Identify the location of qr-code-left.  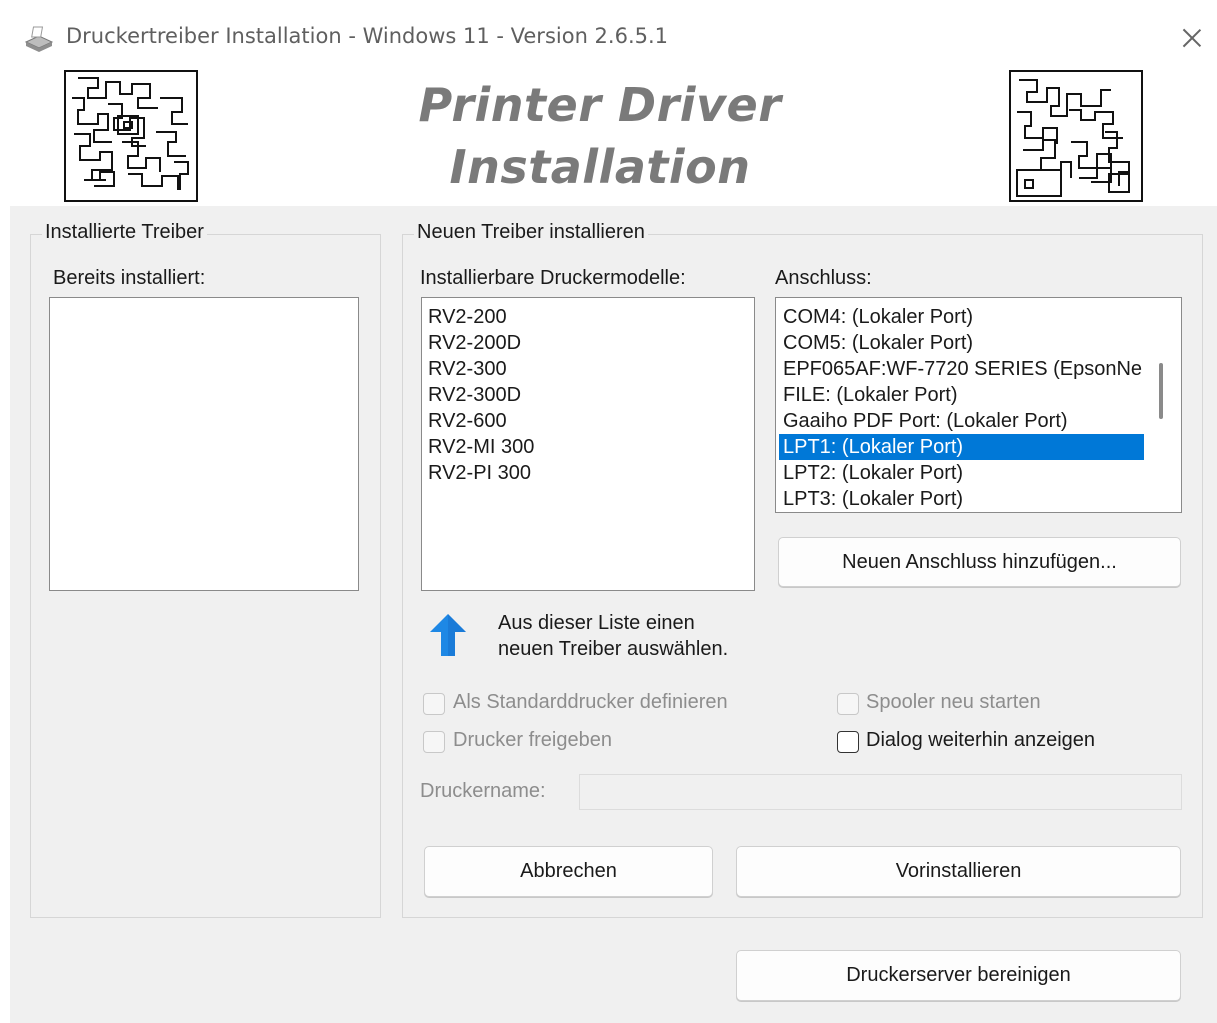
(131, 136).